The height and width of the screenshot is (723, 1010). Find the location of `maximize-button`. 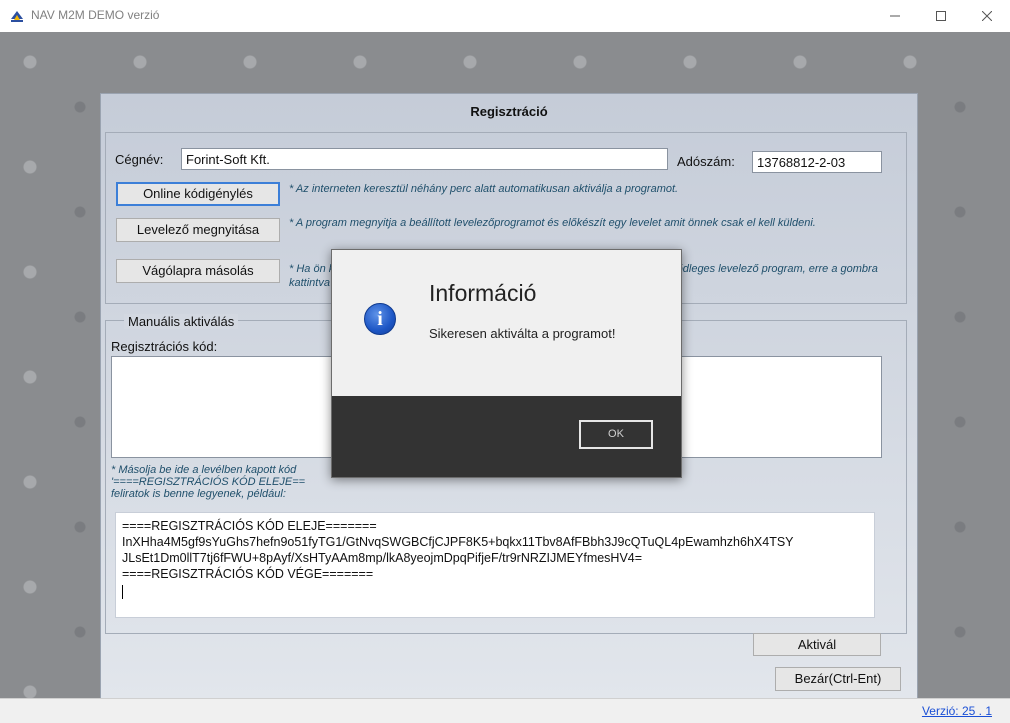

maximize-button is located at coordinates (941, 16).